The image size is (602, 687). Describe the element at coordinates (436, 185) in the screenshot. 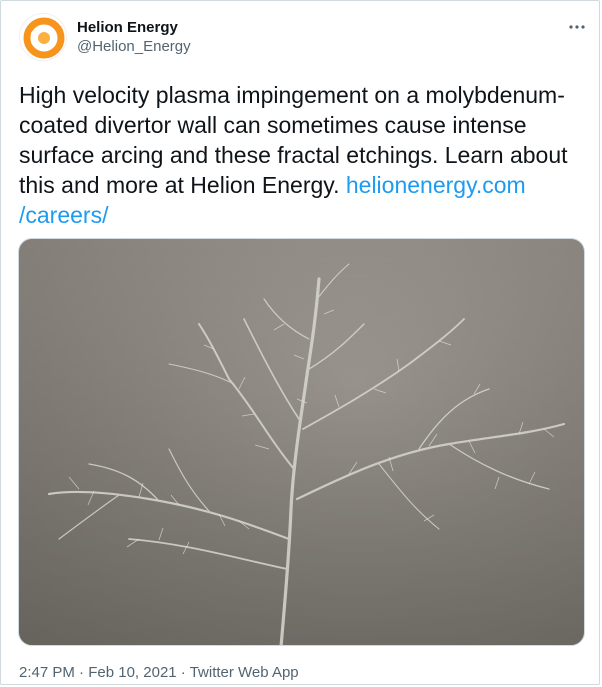

I see `careers-link: helionenergy.com` at that location.